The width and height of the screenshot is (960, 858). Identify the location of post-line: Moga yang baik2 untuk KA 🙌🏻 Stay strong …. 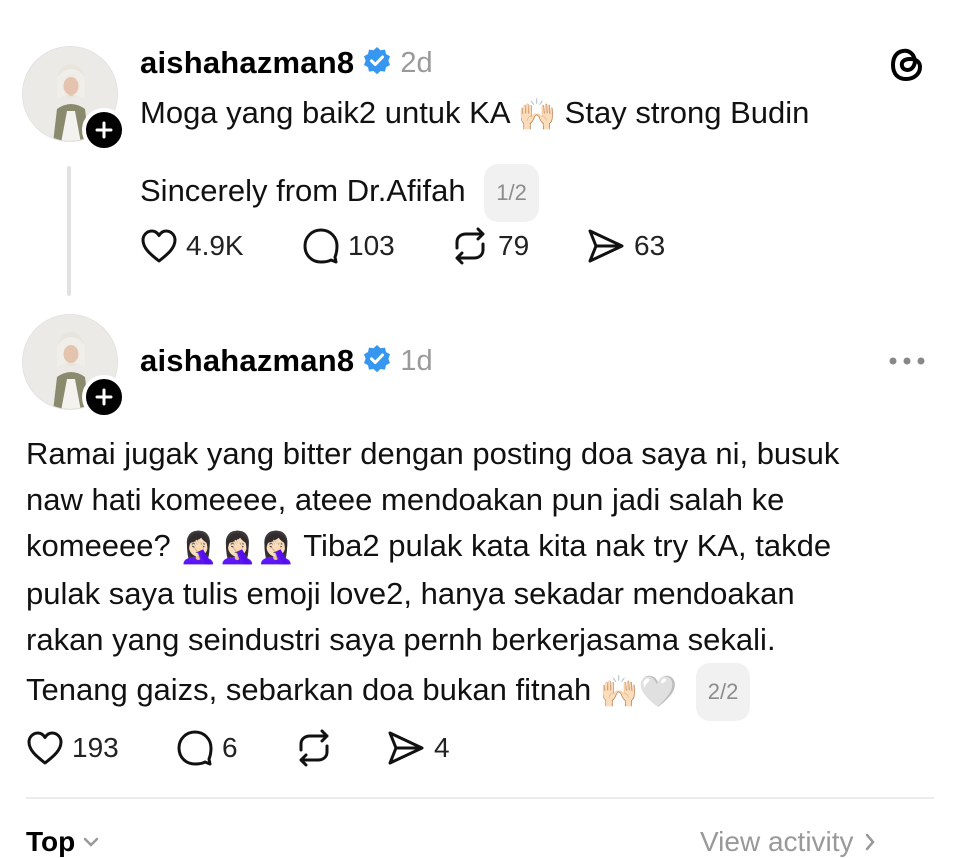
(530, 114).